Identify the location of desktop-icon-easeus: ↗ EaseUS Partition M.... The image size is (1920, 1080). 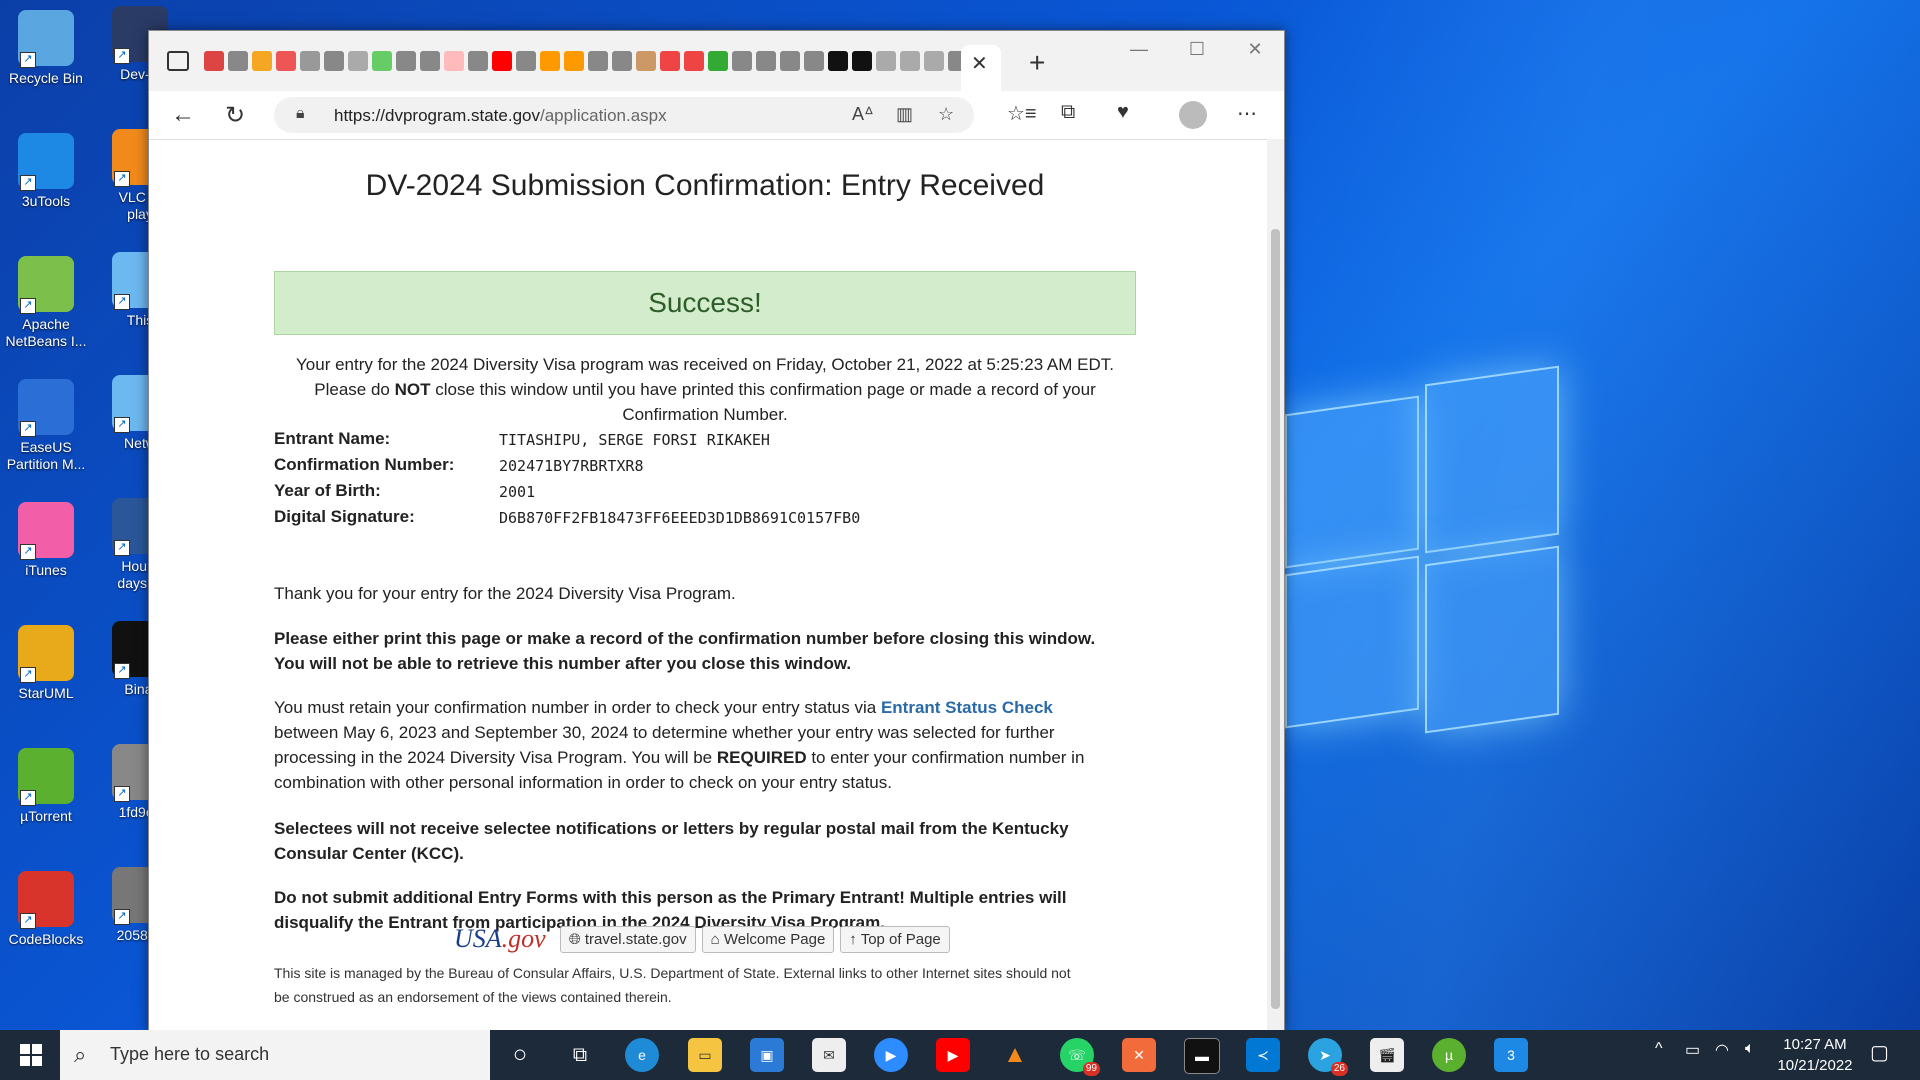
(46, 426).